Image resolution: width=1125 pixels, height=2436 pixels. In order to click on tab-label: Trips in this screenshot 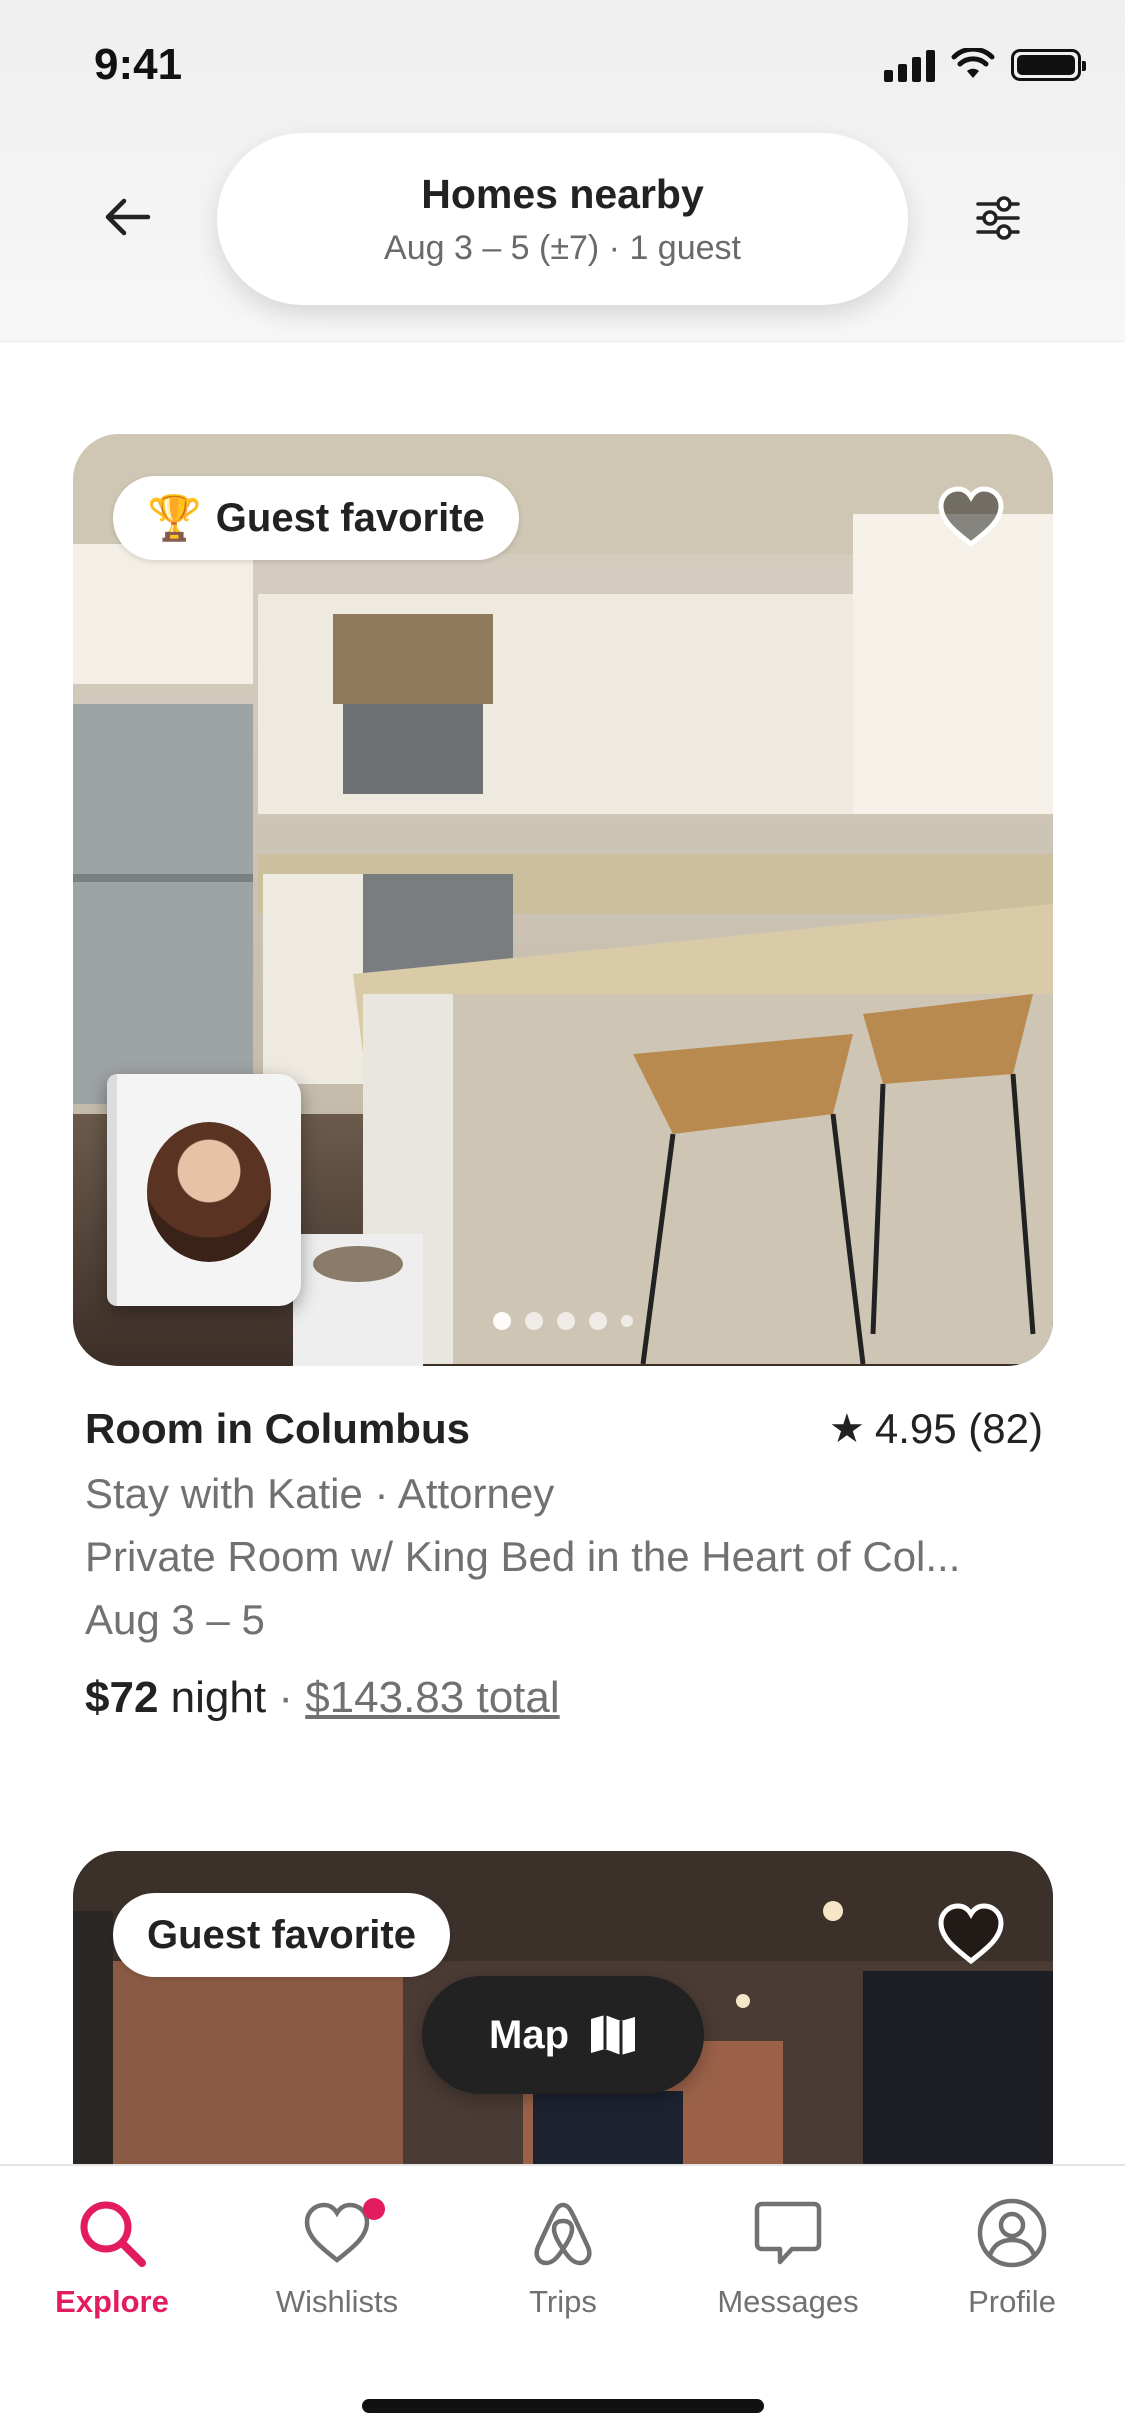, I will do `click(563, 2301)`.